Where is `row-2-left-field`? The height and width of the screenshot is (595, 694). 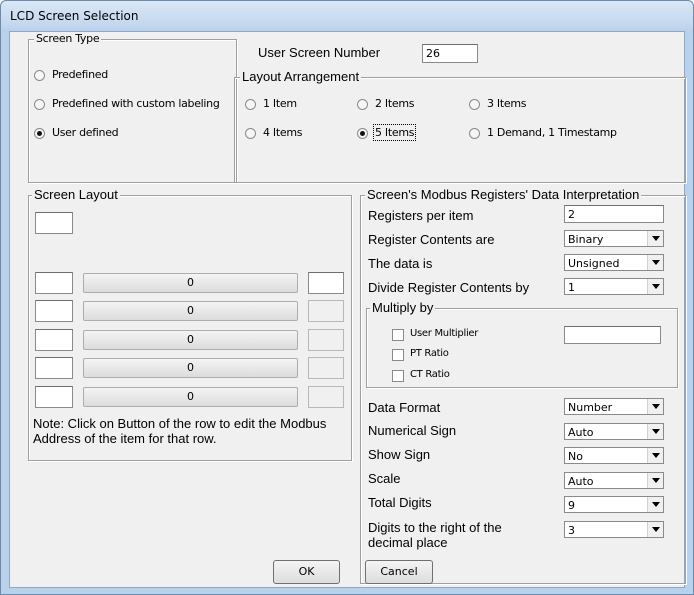 row-2-left-field is located at coordinates (54, 311).